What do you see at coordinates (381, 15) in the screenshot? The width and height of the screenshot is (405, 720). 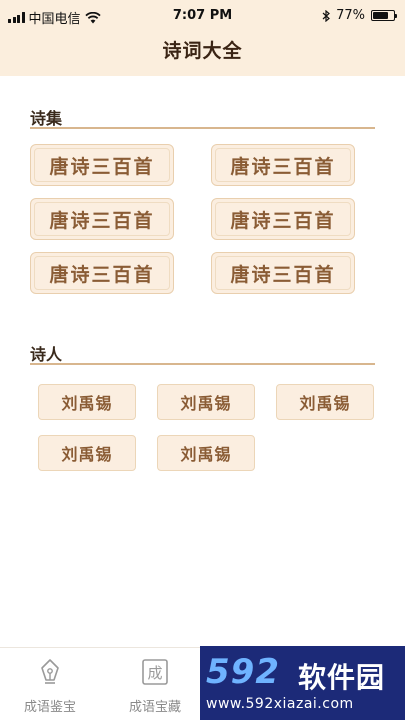 I see `battery-fill` at bounding box center [381, 15].